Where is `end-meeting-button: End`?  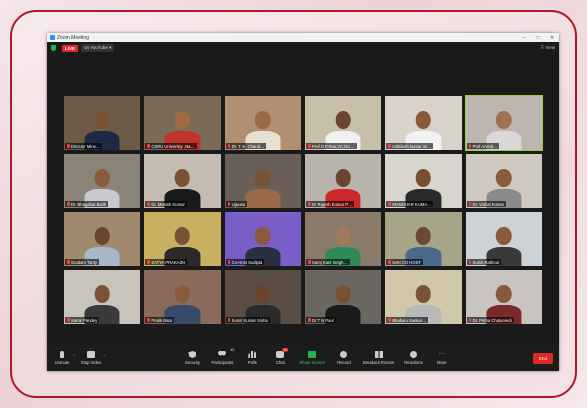 end-meeting-button: End is located at coordinates (542, 358).